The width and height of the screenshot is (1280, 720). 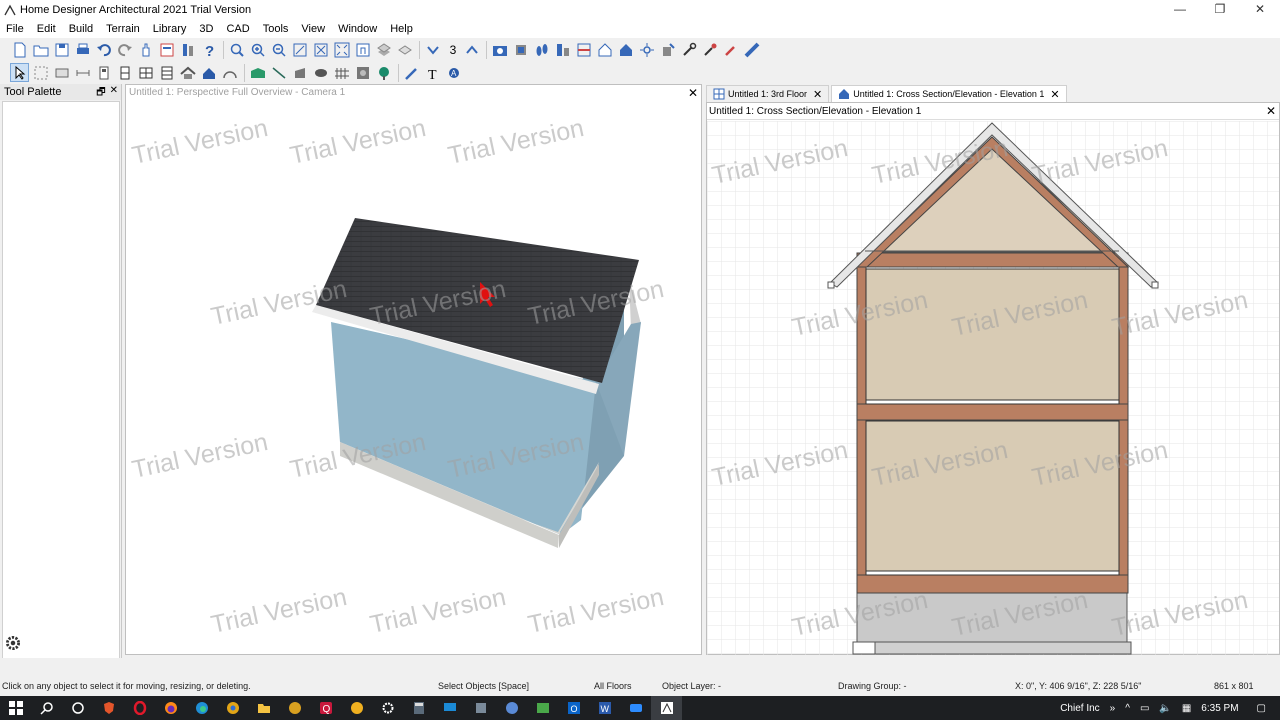 What do you see at coordinates (82, 72) in the screenshot?
I see `dimension-button` at bounding box center [82, 72].